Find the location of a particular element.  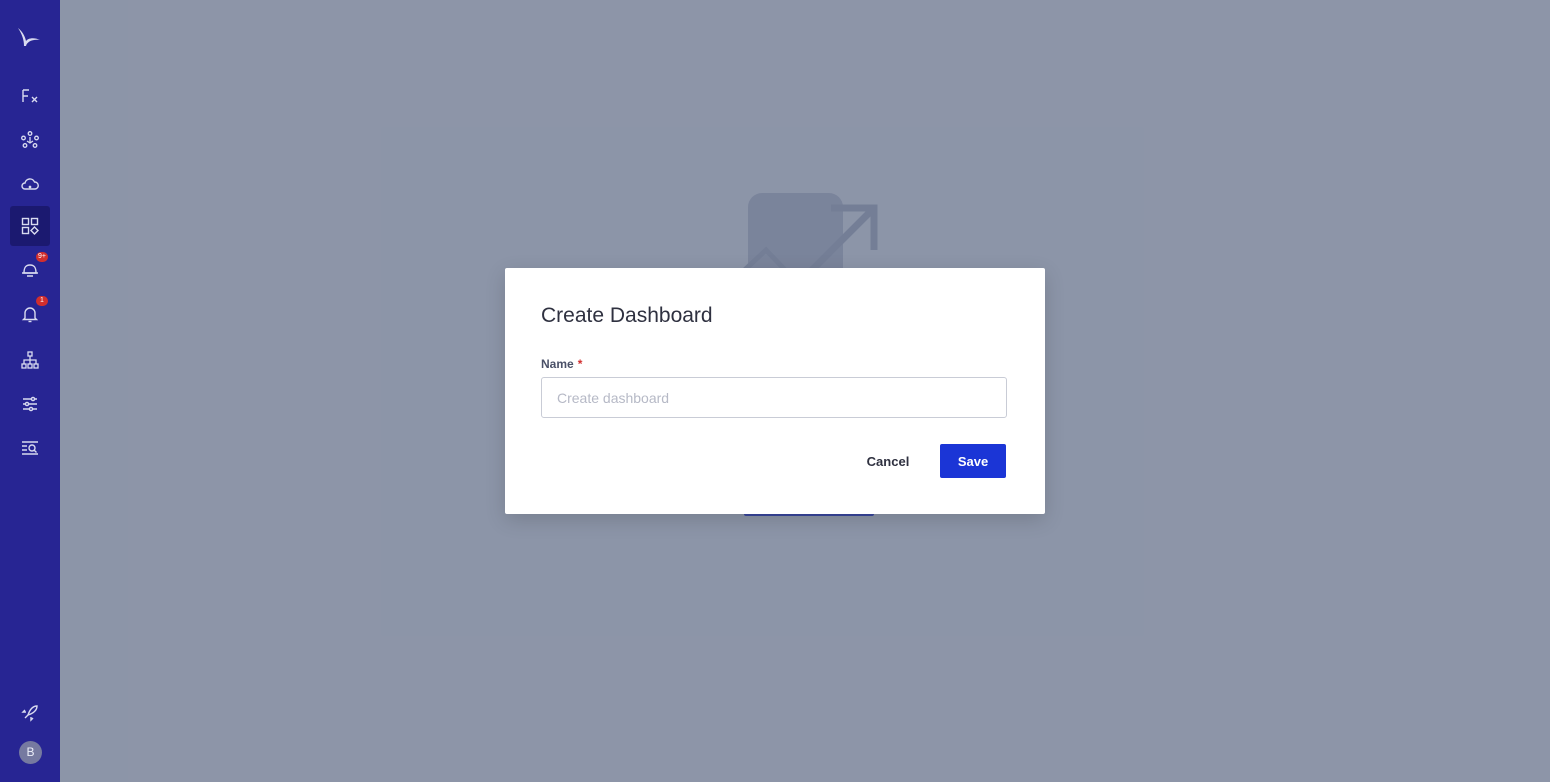

dashboard-name-input is located at coordinates (774, 397).